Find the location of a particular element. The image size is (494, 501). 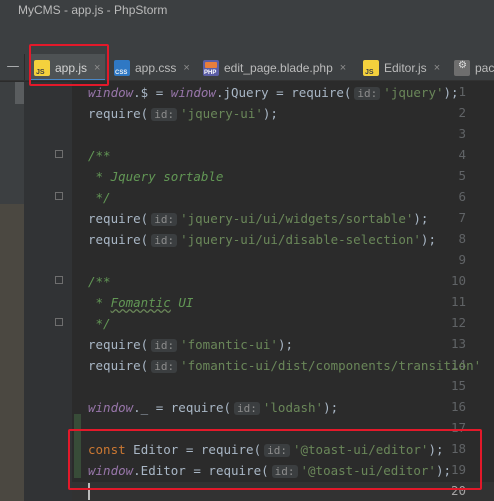

css-file-icon: CSS is located at coordinates (122, 67).